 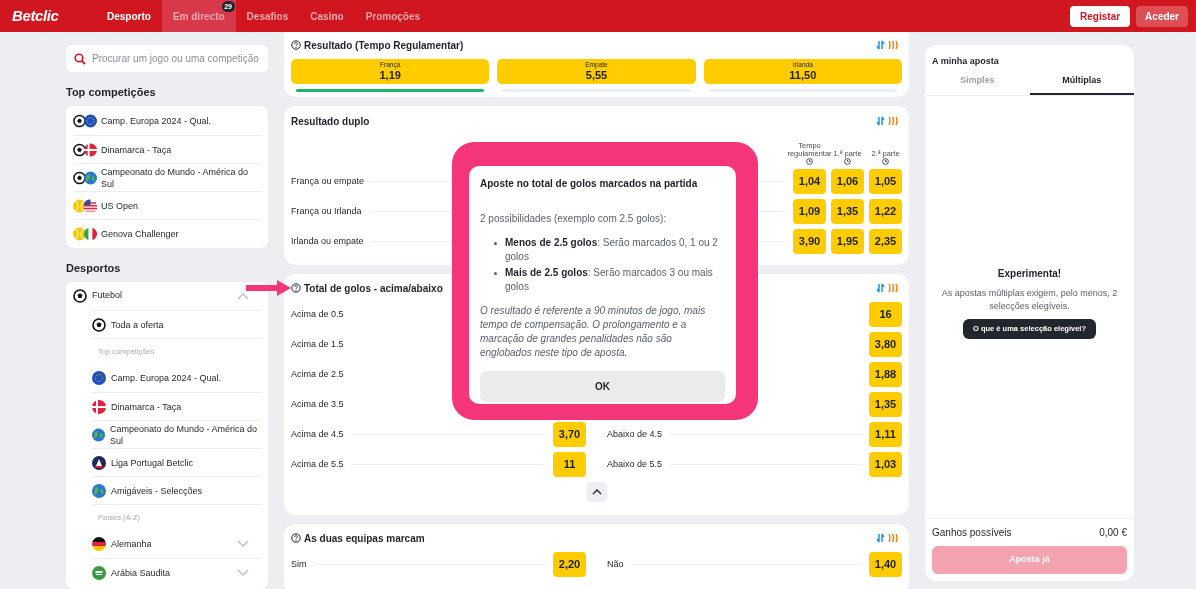 What do you see at coordinates (965, 61) in the screenshot?
I see `panel-title: A minha aposta` at bounding box center [965, 61].